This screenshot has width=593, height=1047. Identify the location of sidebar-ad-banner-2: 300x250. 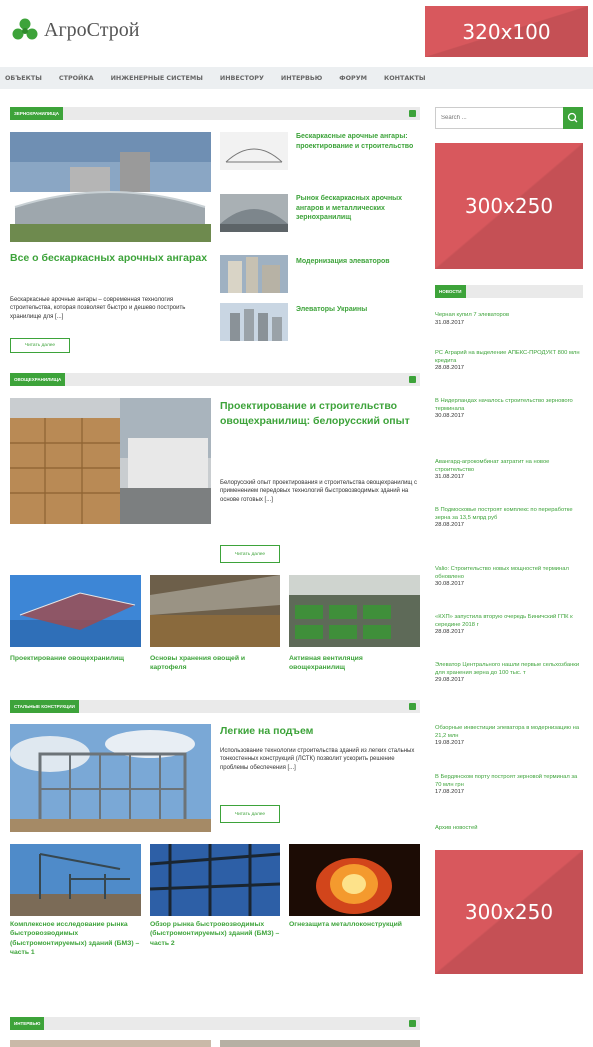
(509, 912).